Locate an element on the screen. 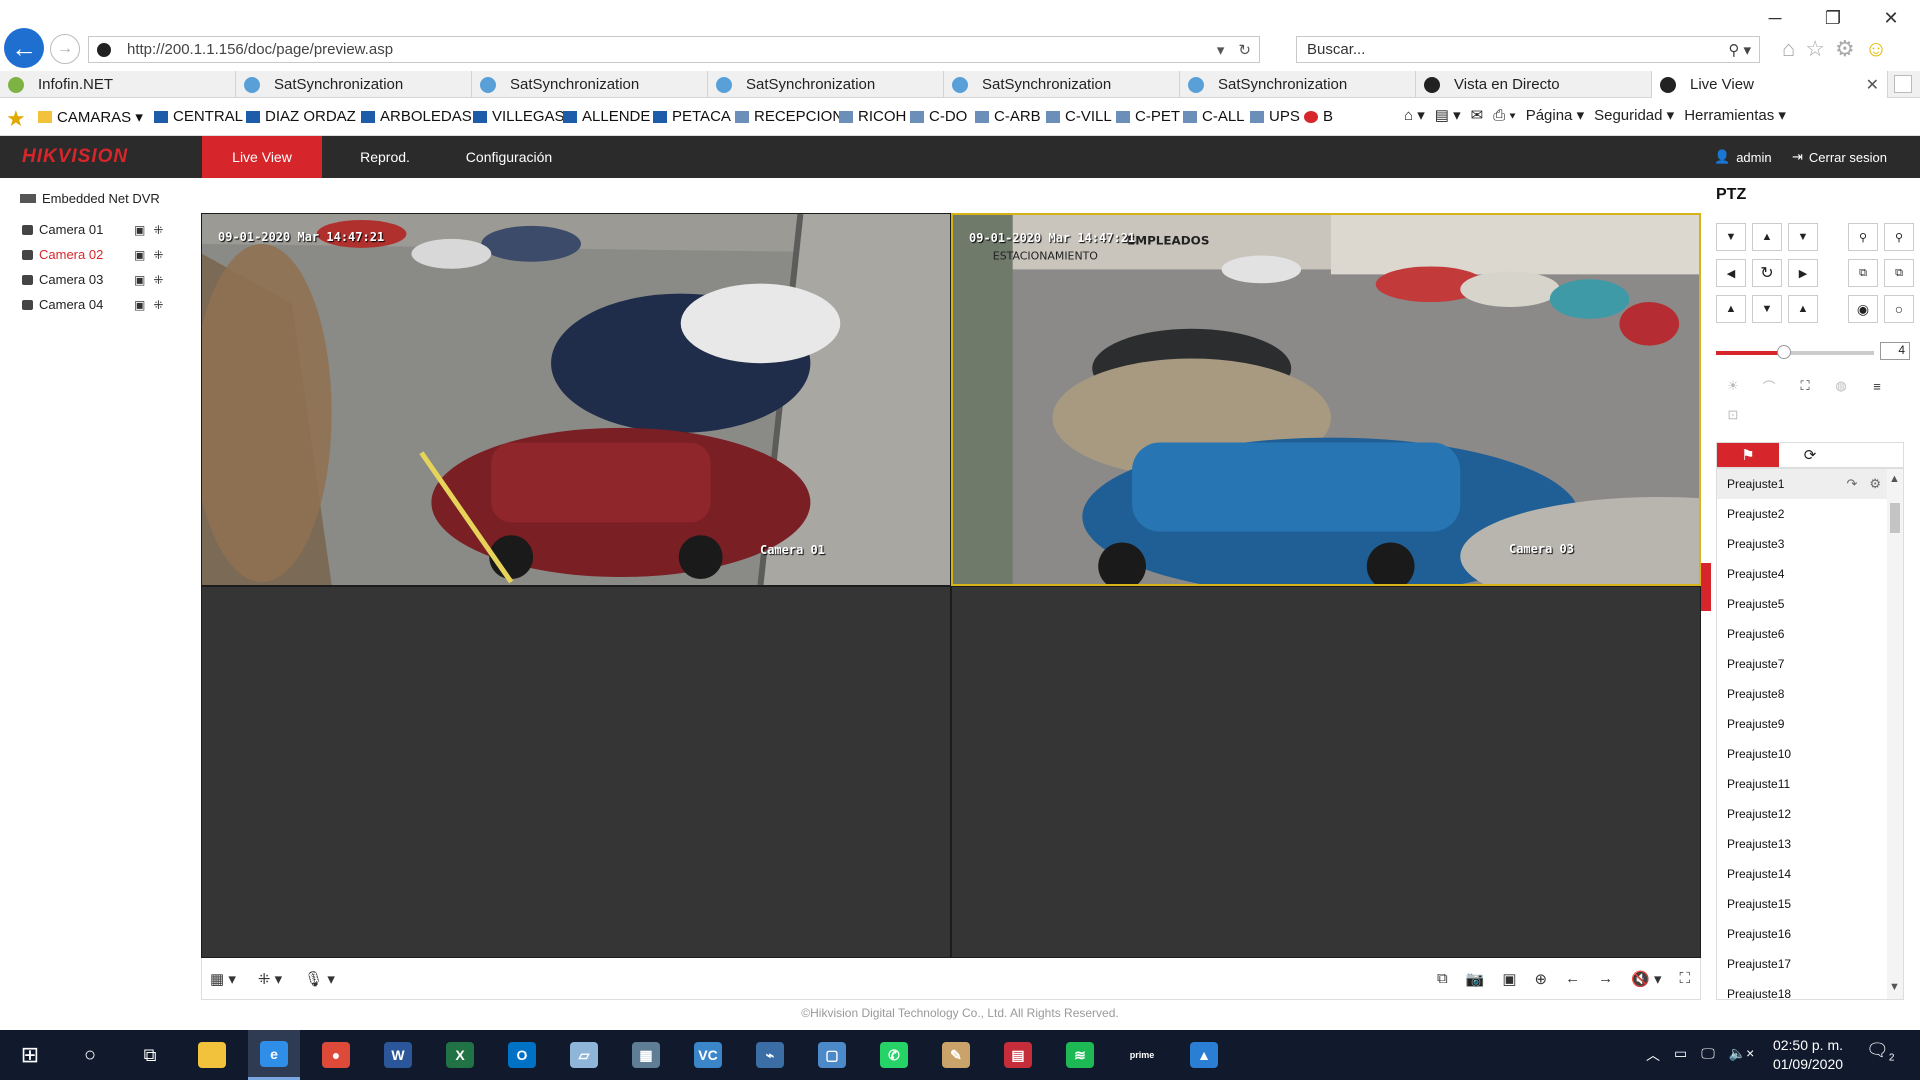 The image size is (1920, 1080). preset-item: Preajuste6 is located at coordinates (1802, 634).